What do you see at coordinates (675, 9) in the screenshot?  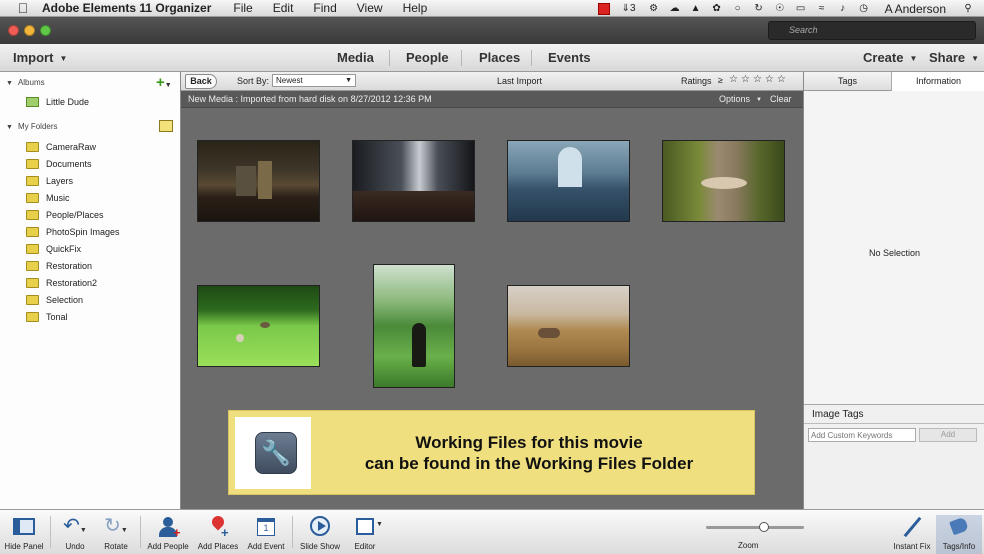 I see `cloud-status-icon: ☁` at bounding box center [675, 9].